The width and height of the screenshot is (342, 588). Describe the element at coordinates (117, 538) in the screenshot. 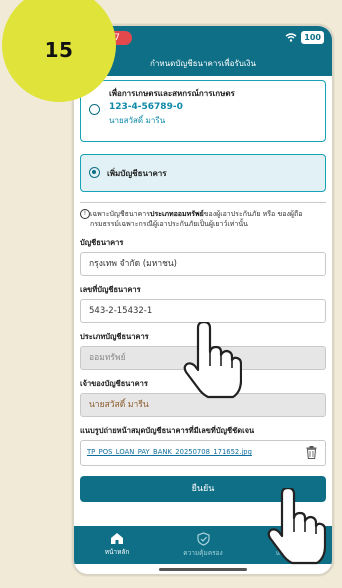

I see `home-icon` at that location.